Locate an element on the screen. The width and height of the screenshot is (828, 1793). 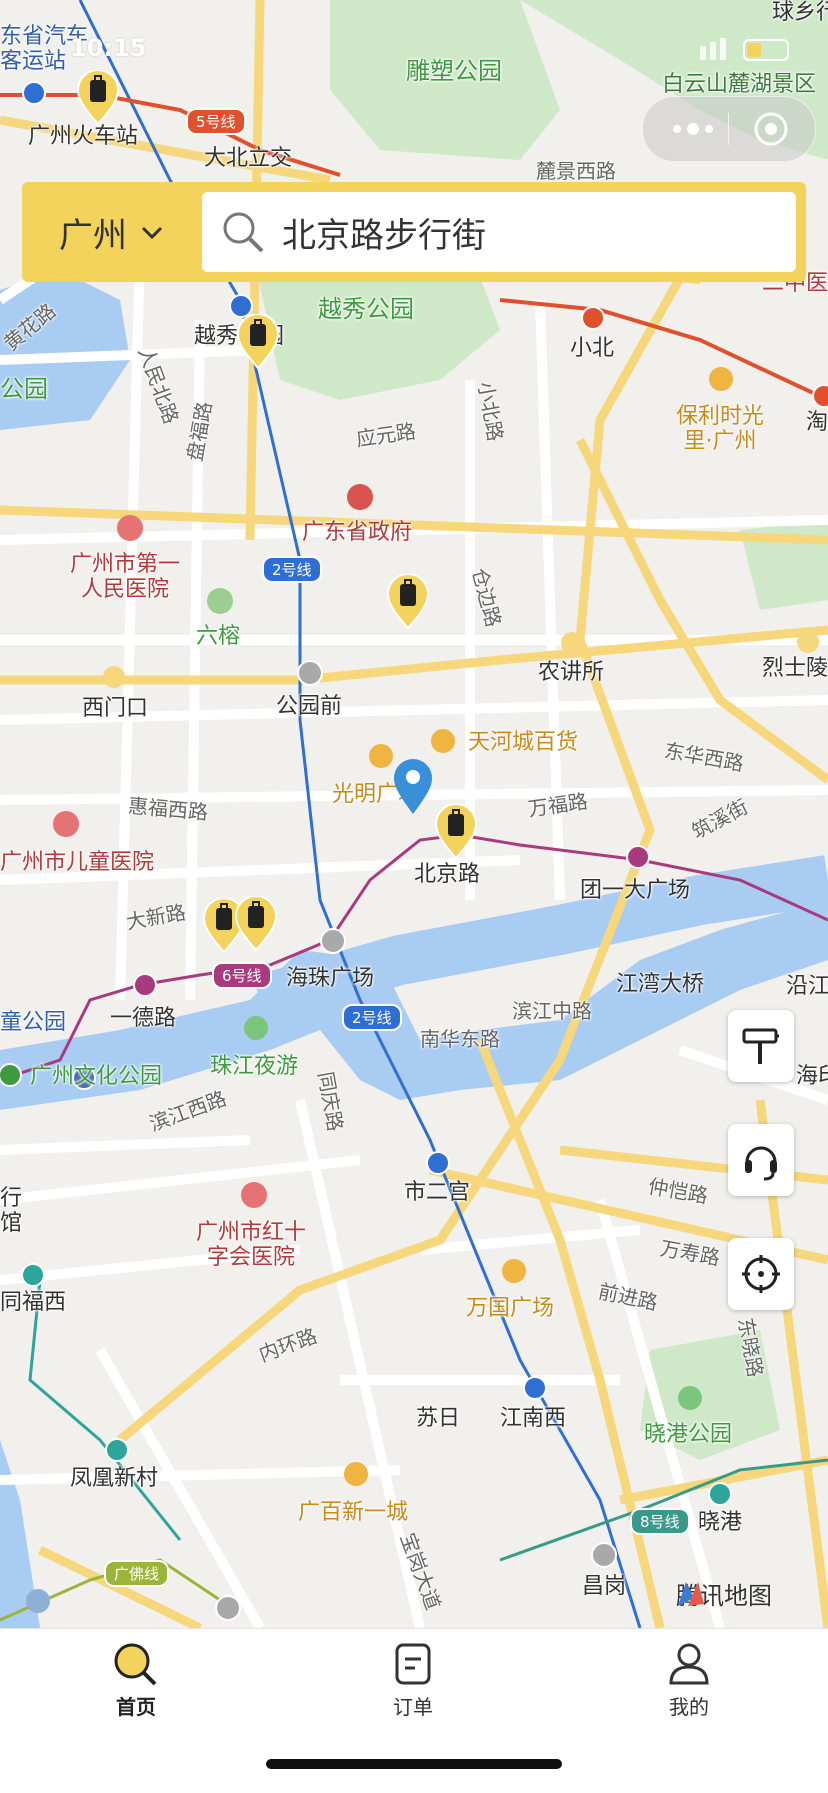
tab-orders: 订单 is located at coordinates (413, 1684).